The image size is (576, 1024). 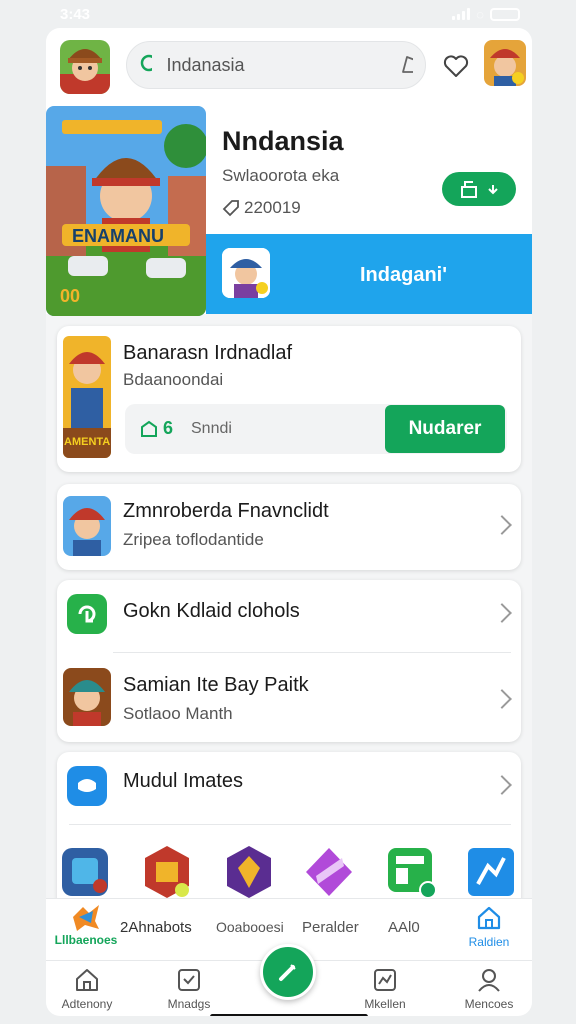 I want to click on band-app-icon, so click(x=246, y=273).